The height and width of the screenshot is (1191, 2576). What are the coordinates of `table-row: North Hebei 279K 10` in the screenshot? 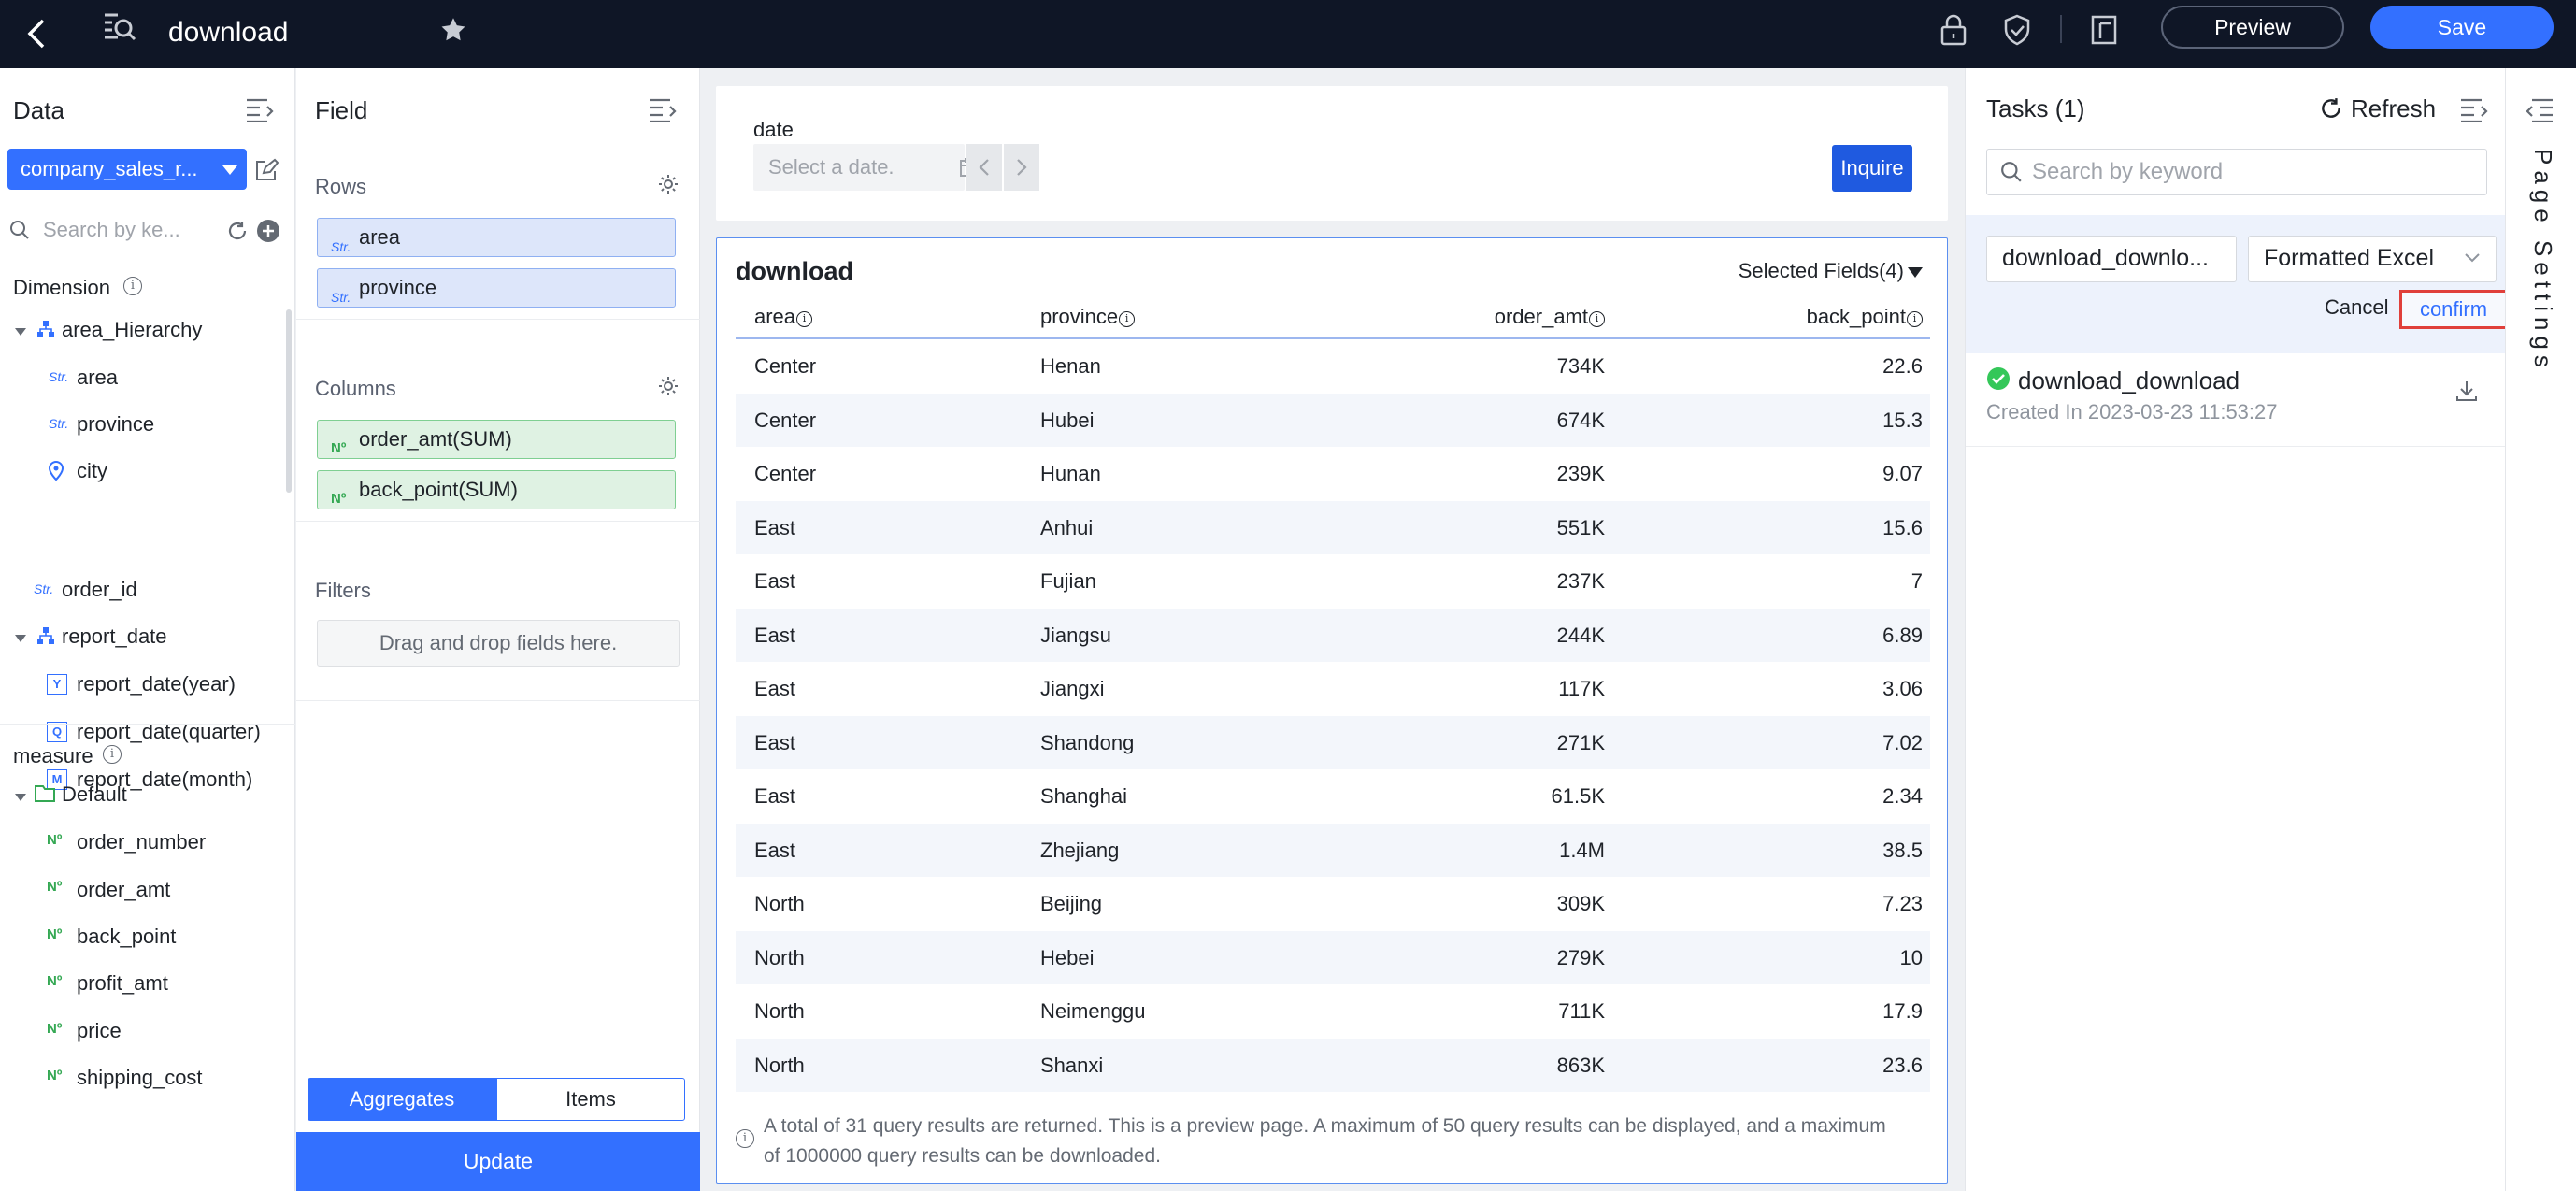 It's located at (1333, 957).